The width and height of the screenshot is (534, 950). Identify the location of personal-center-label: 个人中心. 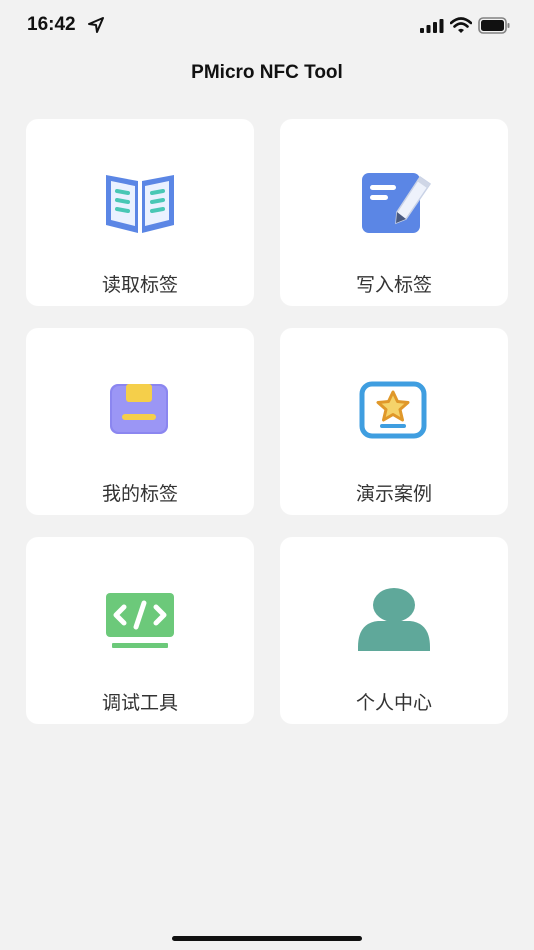
(393, 703).